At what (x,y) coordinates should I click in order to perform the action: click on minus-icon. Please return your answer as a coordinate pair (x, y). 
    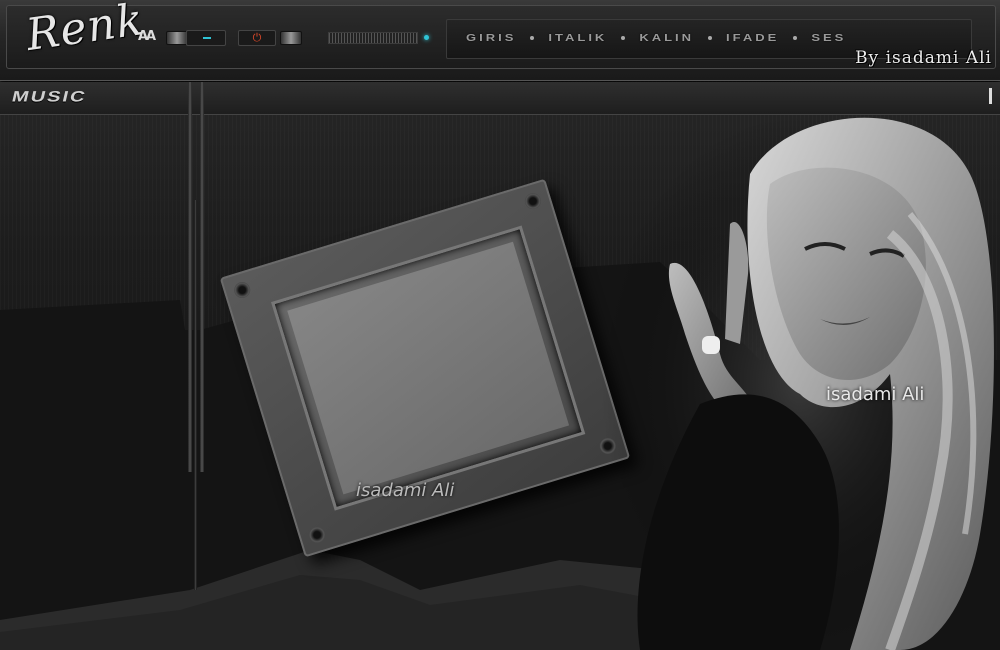
    Looking at the image, I should click on (207, 38).